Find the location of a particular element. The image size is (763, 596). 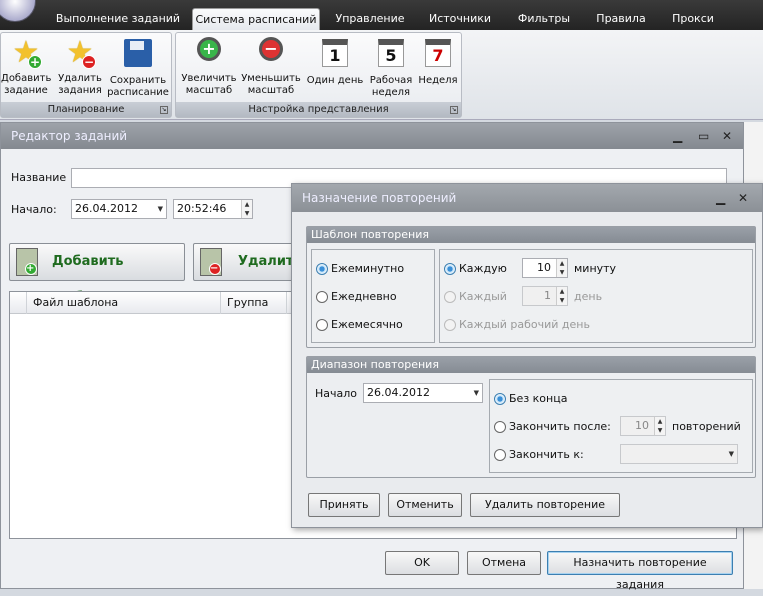

frequency-panel: Ежеминутно Ежедневно Ежемесячно is located at coordinates (373, 296).